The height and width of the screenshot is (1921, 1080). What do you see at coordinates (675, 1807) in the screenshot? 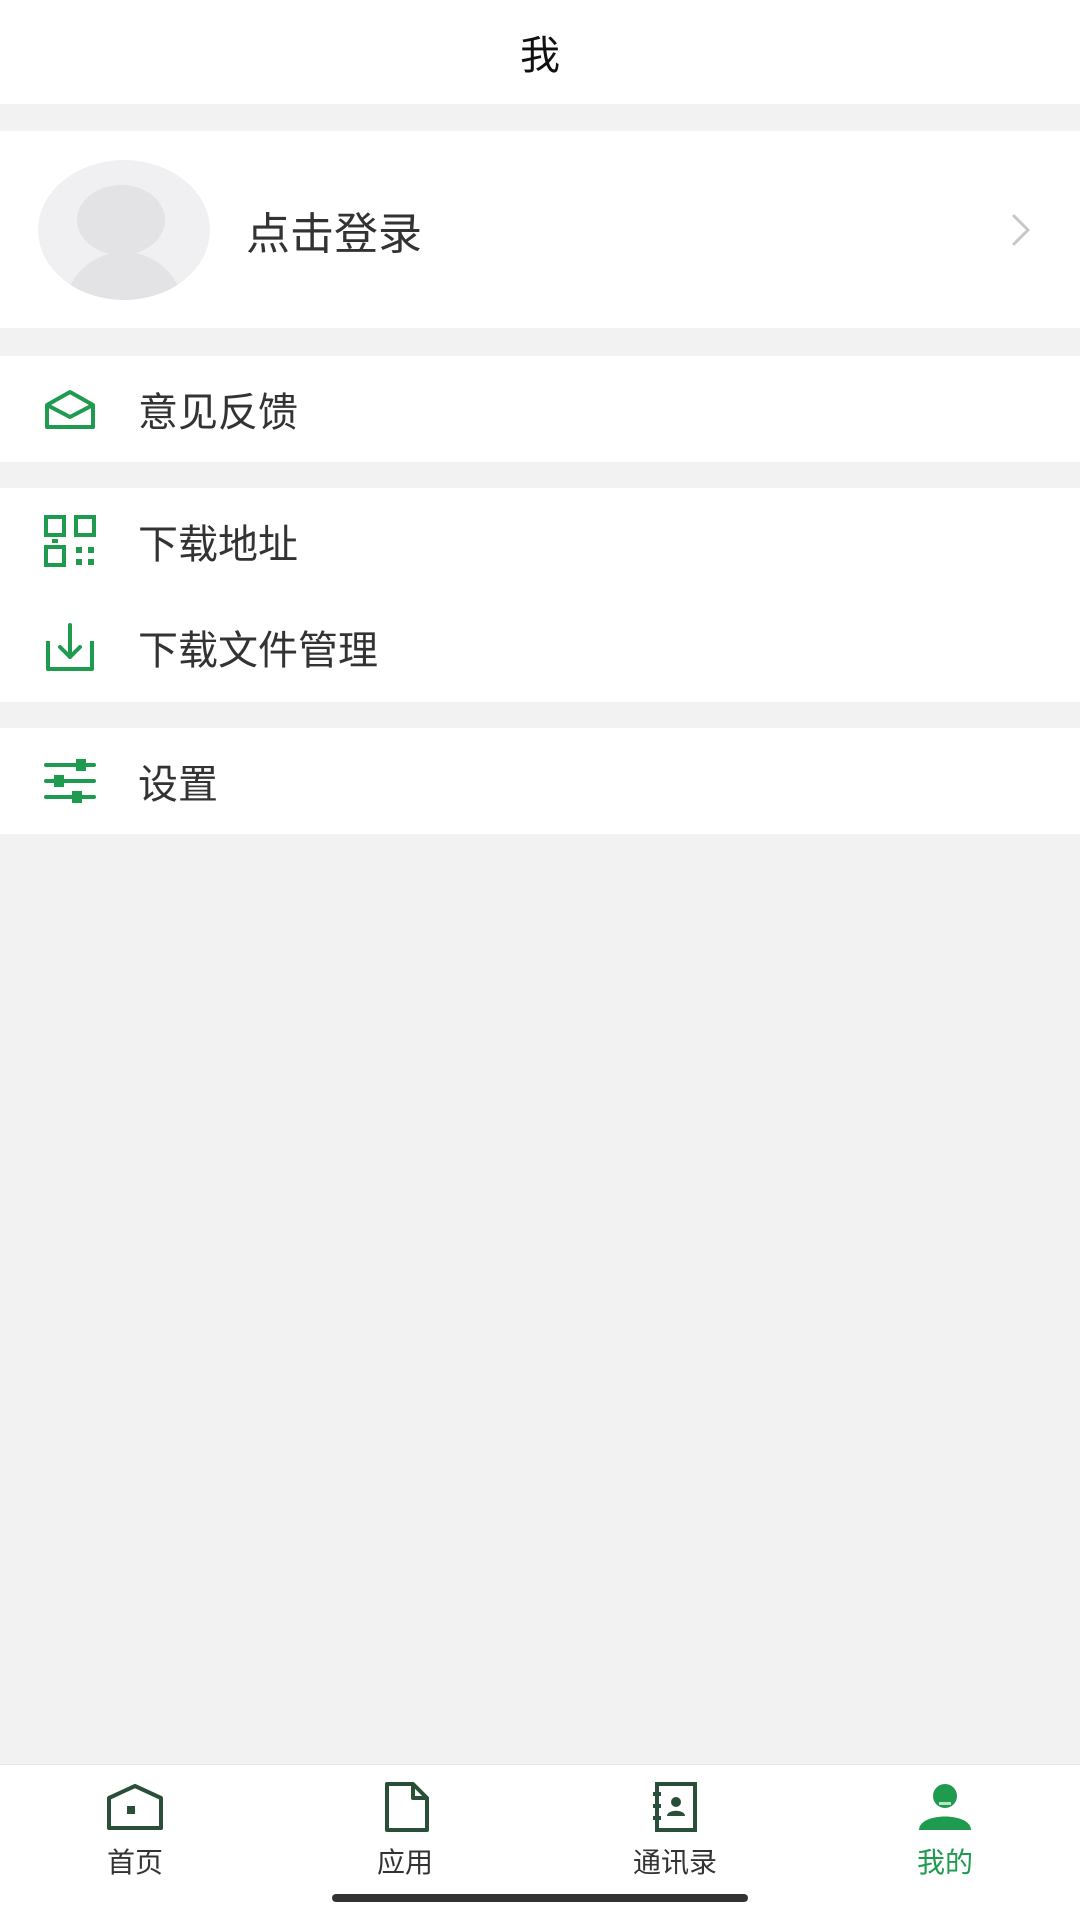
I see `contacts-icon` at bounding box center [675, 1807].